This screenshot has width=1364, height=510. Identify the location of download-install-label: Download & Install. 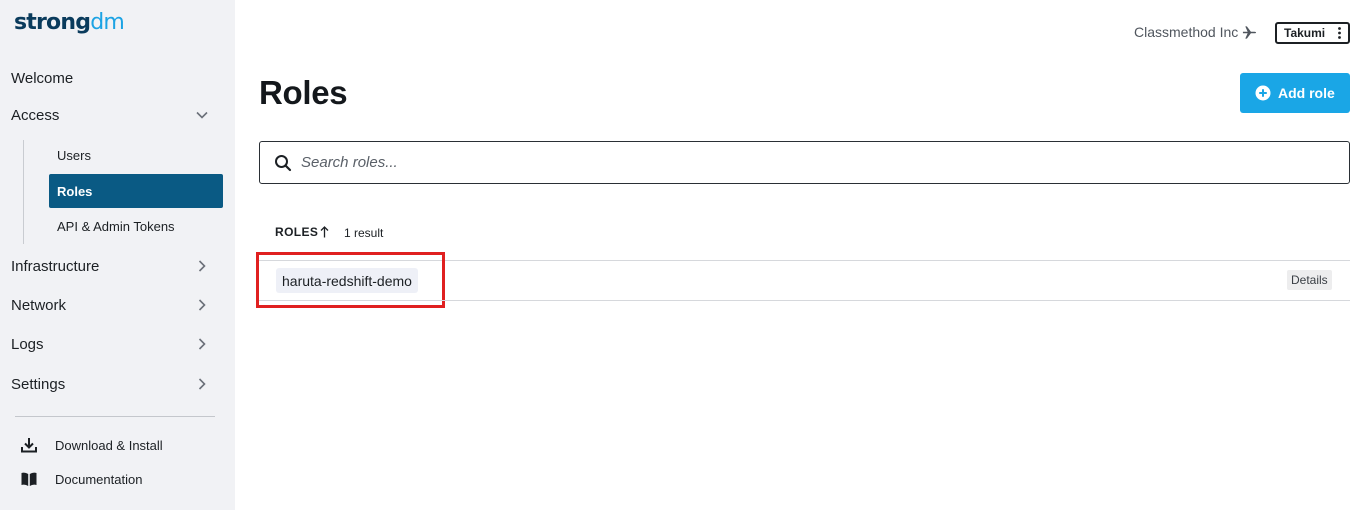
(109, 445).